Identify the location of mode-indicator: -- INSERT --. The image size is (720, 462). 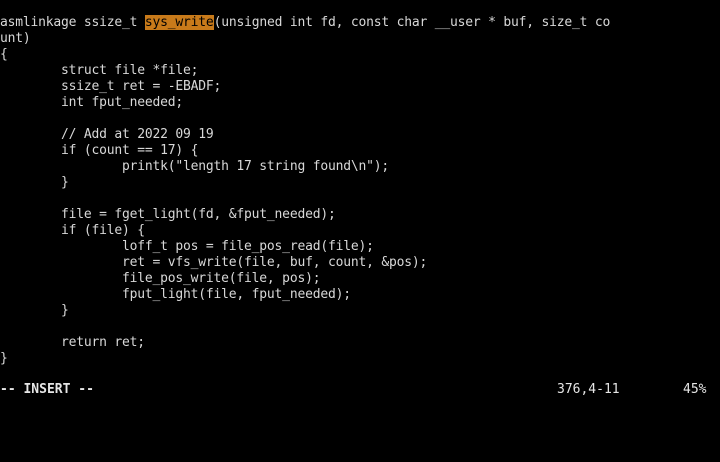
(47, 389).